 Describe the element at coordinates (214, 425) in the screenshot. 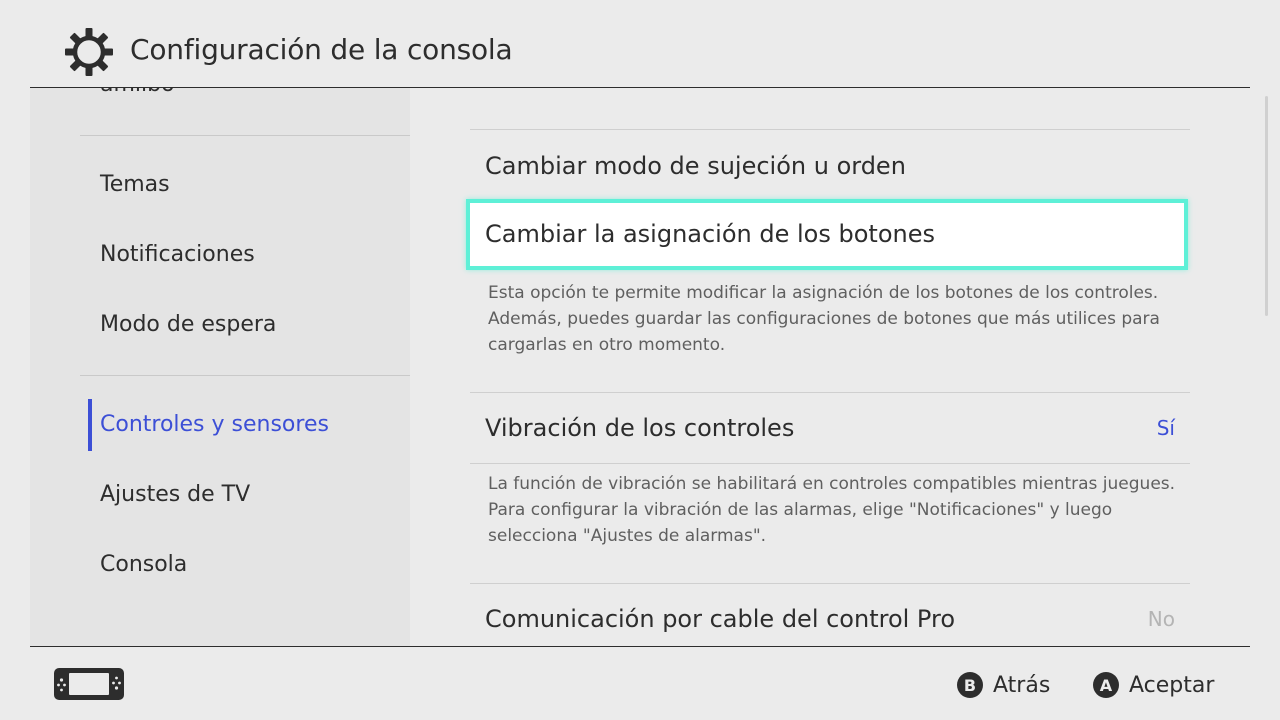

I see `sidebar-item-controles-y-sensores: Controles y sensores` at that location.